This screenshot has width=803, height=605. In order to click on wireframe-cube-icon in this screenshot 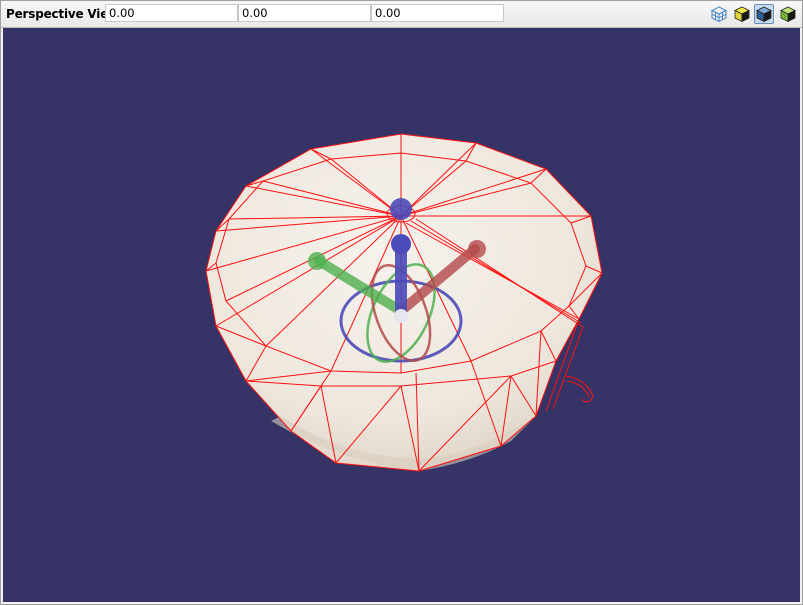, I will do `click(719, 14)`.